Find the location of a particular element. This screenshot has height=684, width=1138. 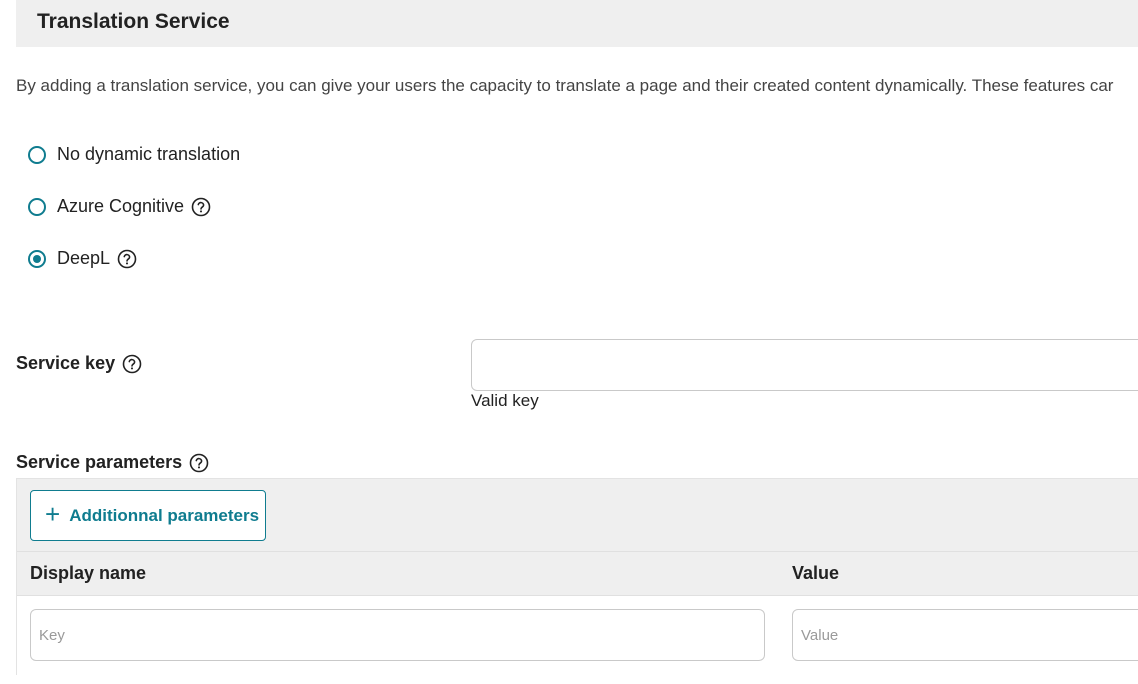

service-parameters-label: Service parameters is located at coordinates (112, 462).